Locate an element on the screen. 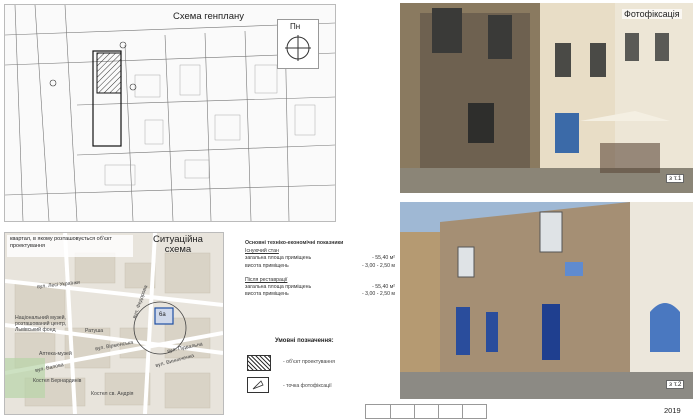  stamp-year: 2019 is located at coordinates (672, 410).